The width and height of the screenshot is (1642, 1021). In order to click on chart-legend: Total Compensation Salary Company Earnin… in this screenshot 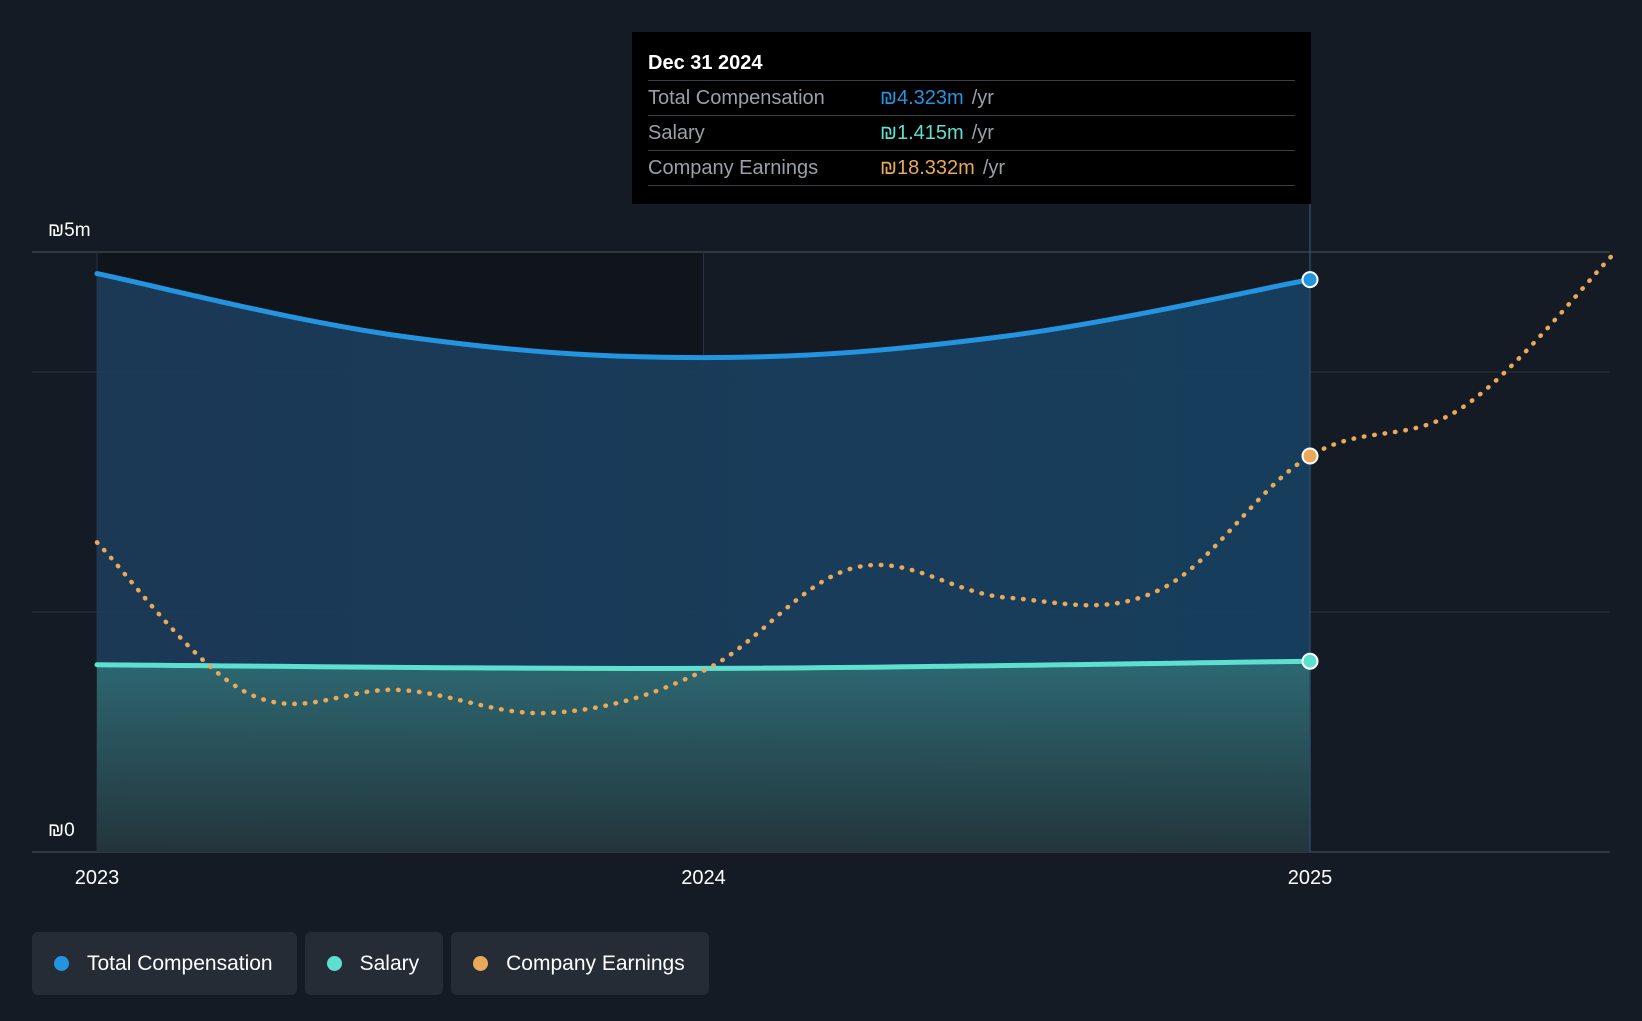, I will do `click(370, 963)`.